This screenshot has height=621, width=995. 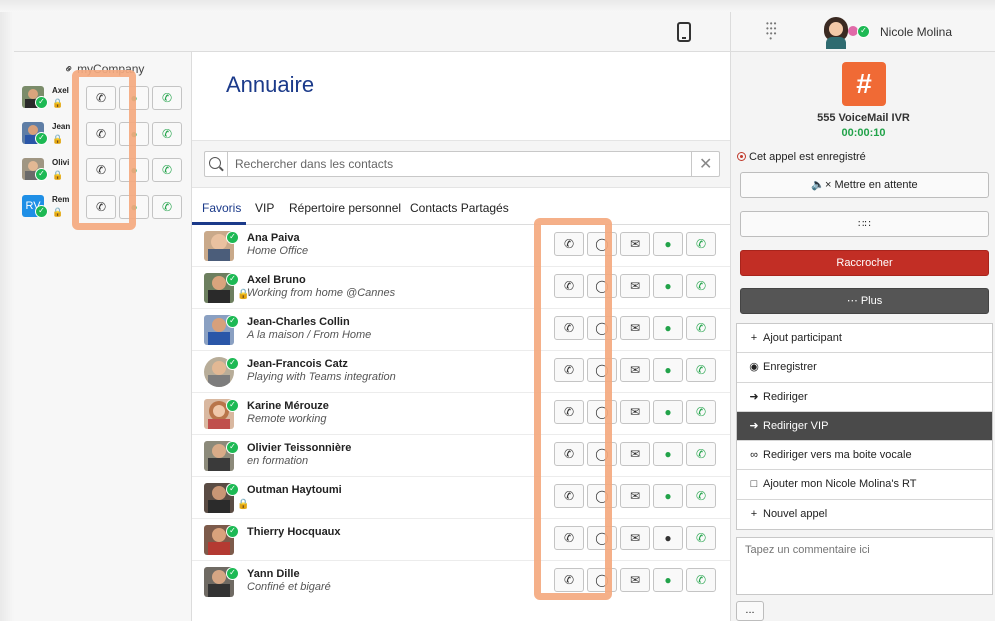 What do you see at coordinates (864, 185) in the screenshot?
I see `hold-button: 🔈× Mettre en attente` at bounding box center [864, 185].